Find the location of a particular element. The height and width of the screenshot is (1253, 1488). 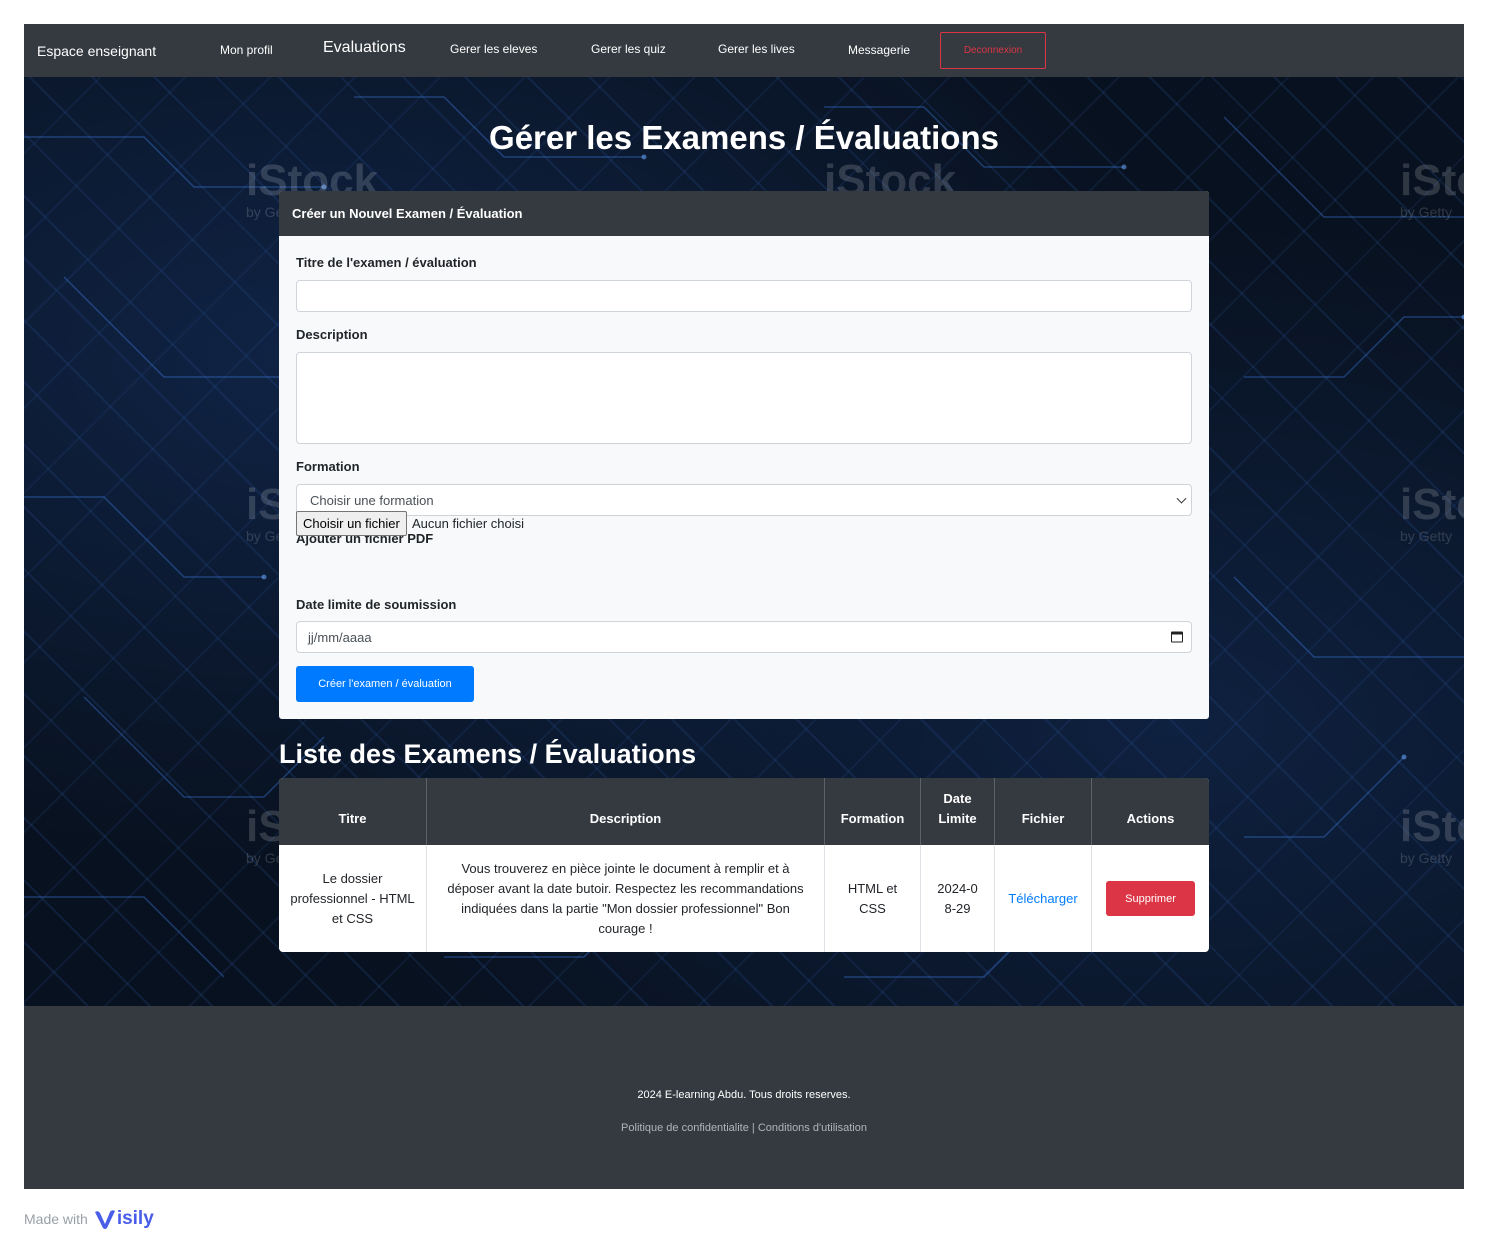

column-header-fichier: Fichier is located at coordinates (1043, 811).